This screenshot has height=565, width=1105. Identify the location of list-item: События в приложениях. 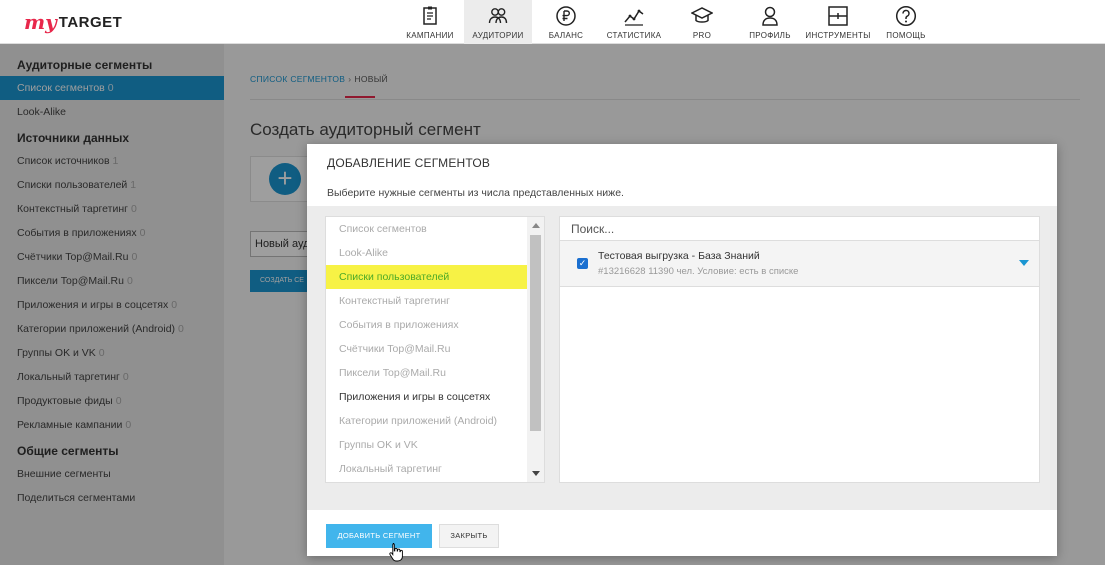
(426, 325).